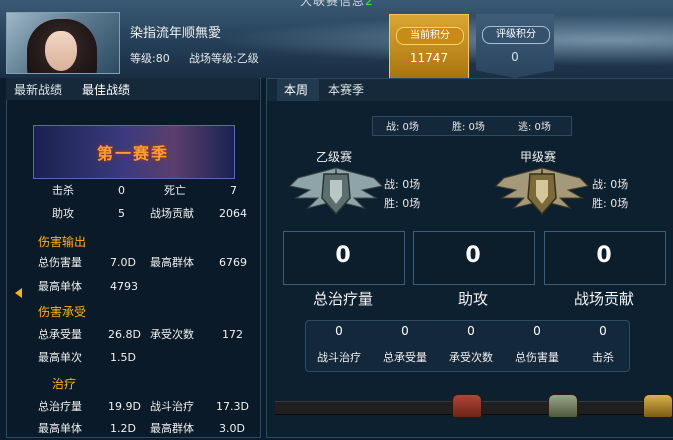 The width and height of the screenshot is (673, 440). What do you see at coordinates (232, 334) in the screenshot?
I see `taken-count-value: 172` at bounding box center [232, 334].